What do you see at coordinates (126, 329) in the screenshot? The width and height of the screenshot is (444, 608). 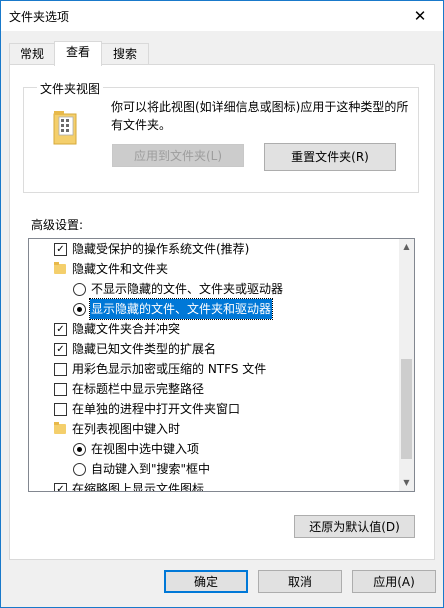 I see `list-item-label: 隐藏文件夹合并冲突` at bounding box center [126, 329].